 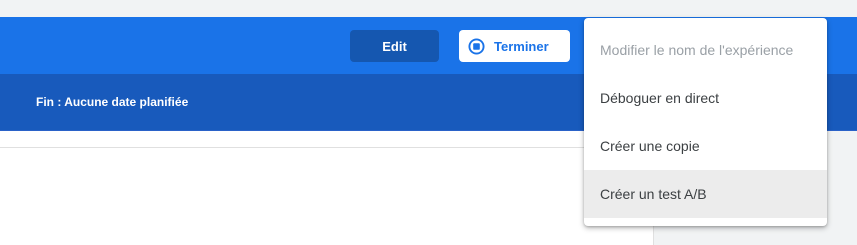 What do you see at coordinates (653, 194) in the screenshot?
I see `menu-item-label: Créer un test A/B` at bounding box center [653, 194].